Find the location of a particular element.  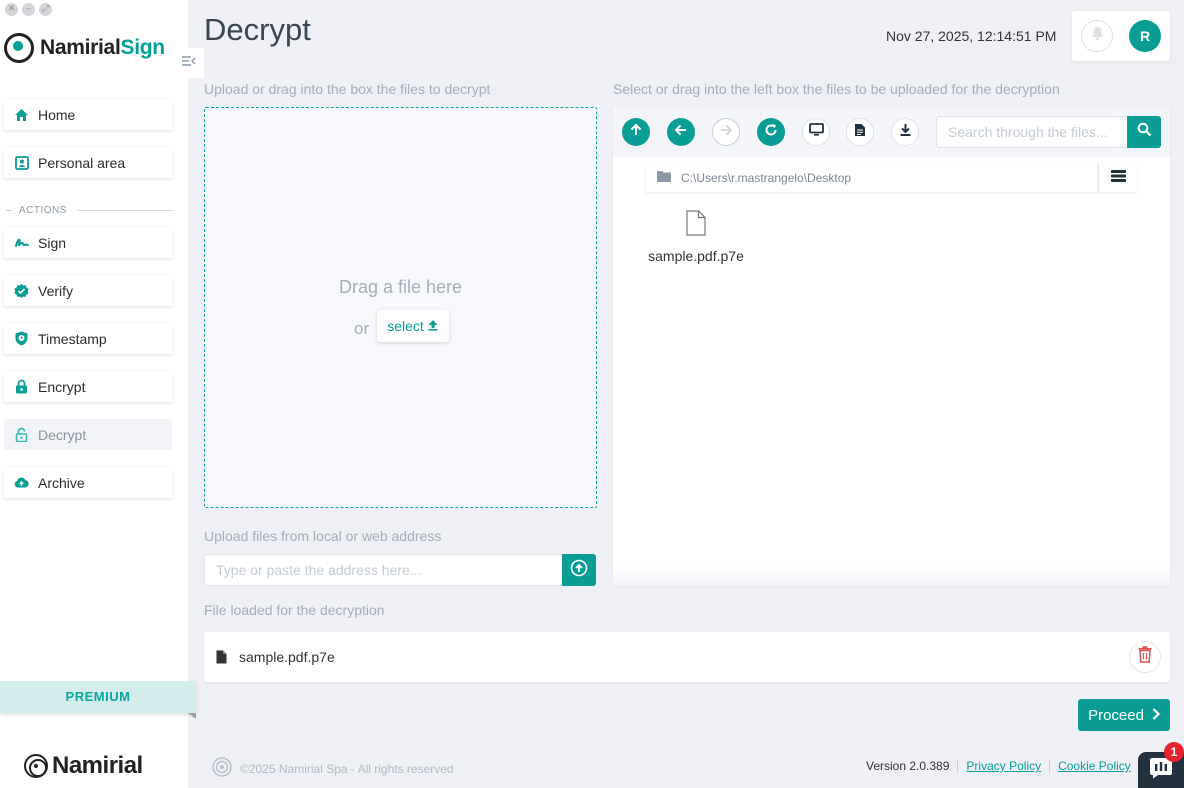

sidebar-item-archive: Archive is located at coordinates (88, 482).